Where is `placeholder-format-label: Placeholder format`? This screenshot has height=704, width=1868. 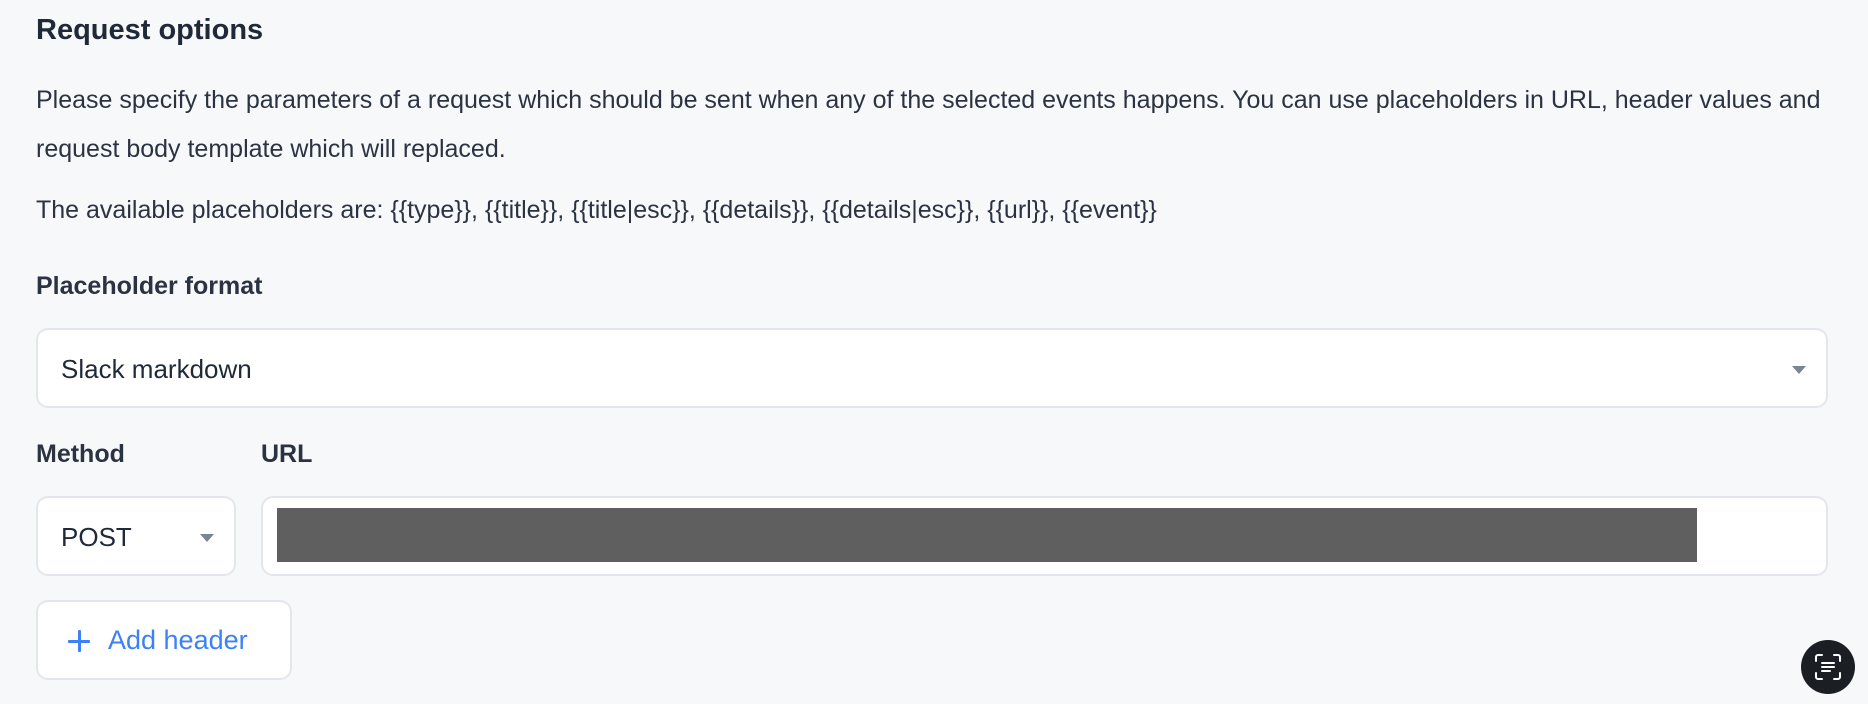 placeholder-format-label: Placeholder format is located at coordinates (149, 286).